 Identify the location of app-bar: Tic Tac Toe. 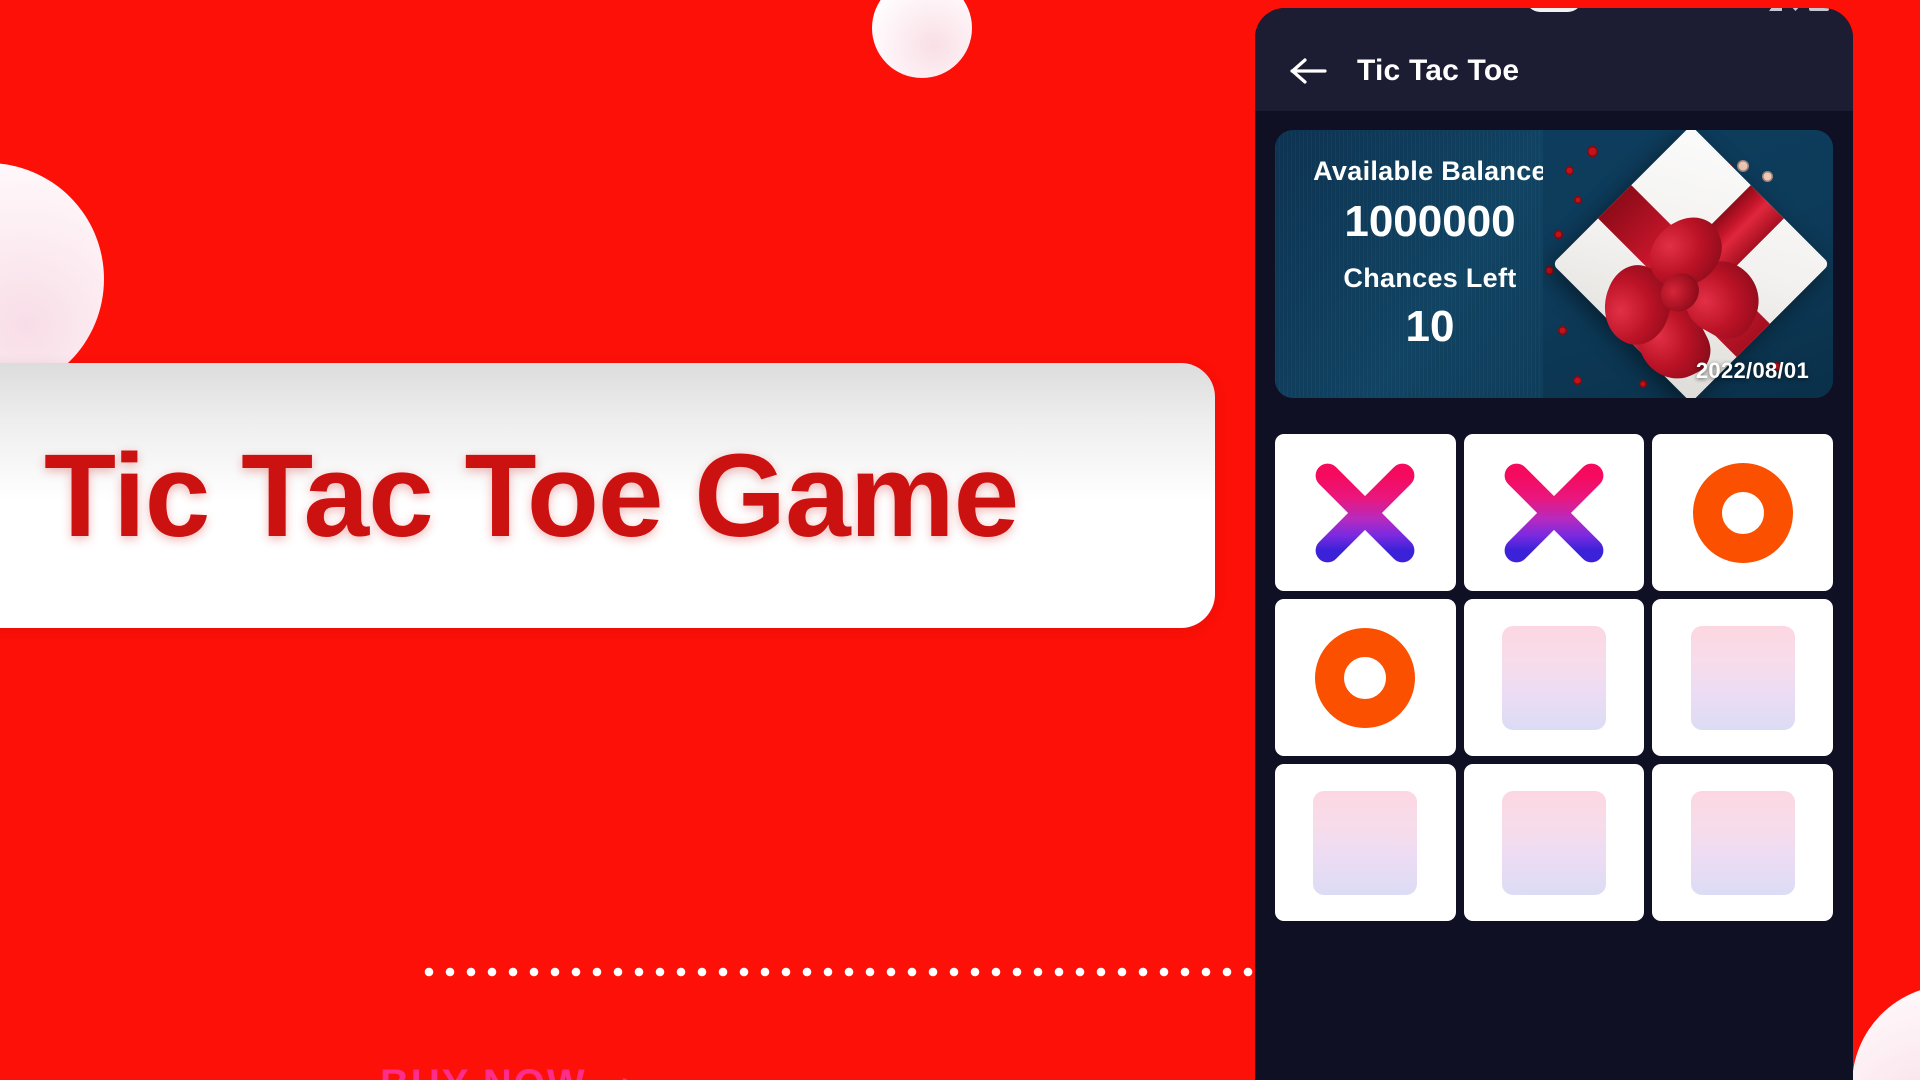
(1554, 71).